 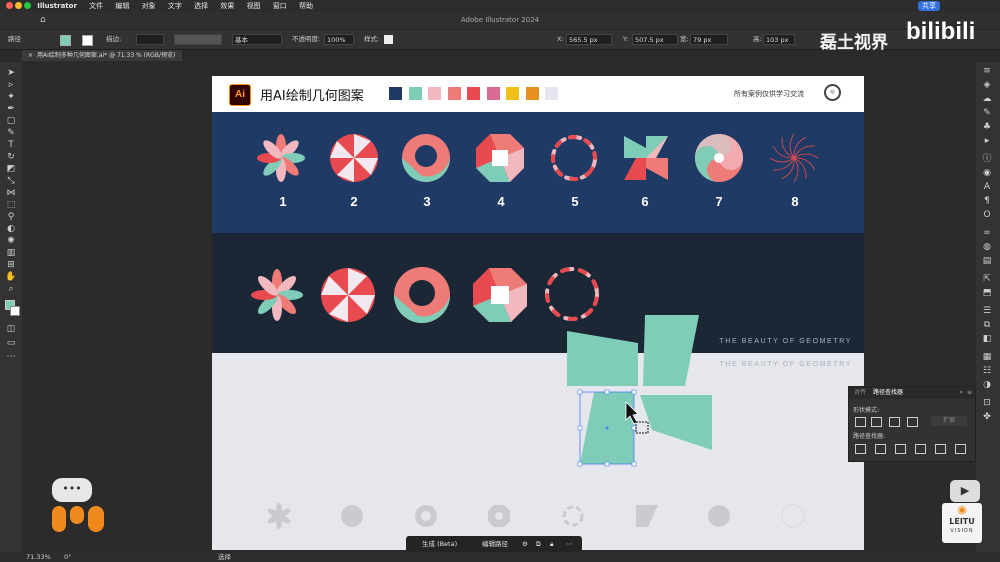 What do you see at coordinates (860, 449) in the screenshot?
I see `divide-icon` at bounding box center [860, 449].